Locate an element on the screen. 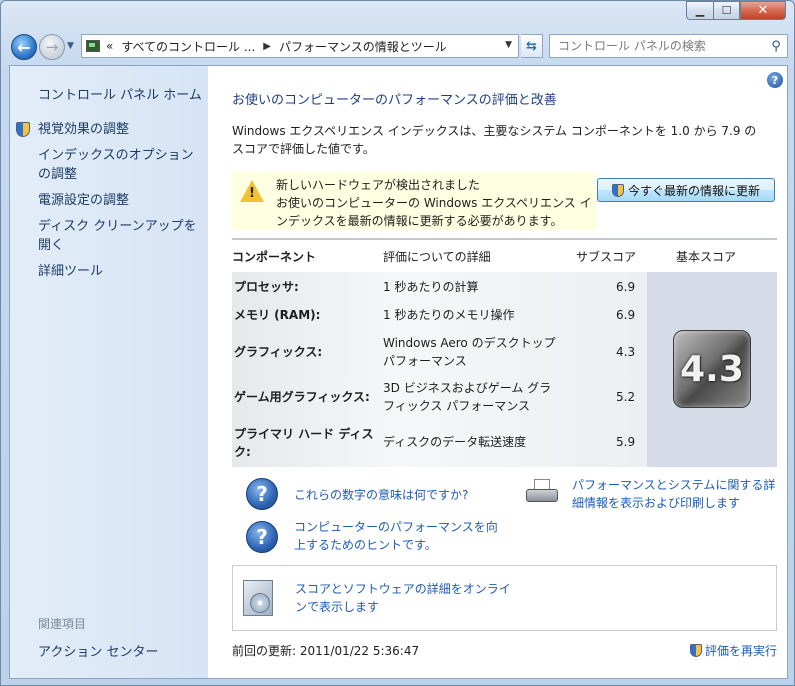 Image resolution: width=795 pixels, height=686 pixels. rerun-assessment-label: 評価を再実行 is located at coordinates (740, 651).